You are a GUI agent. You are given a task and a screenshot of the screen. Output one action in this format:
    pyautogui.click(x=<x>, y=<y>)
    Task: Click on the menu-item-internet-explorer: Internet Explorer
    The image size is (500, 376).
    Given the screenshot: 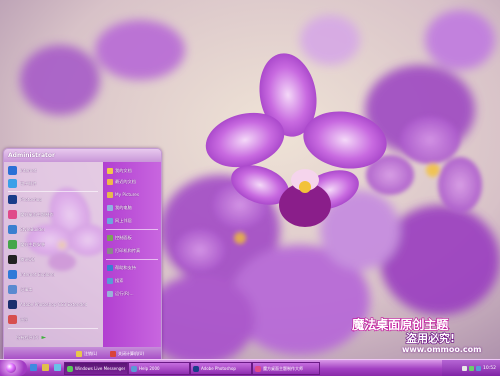 What is the action you would take?
    pyautogui.click(x=54, y=274)
    